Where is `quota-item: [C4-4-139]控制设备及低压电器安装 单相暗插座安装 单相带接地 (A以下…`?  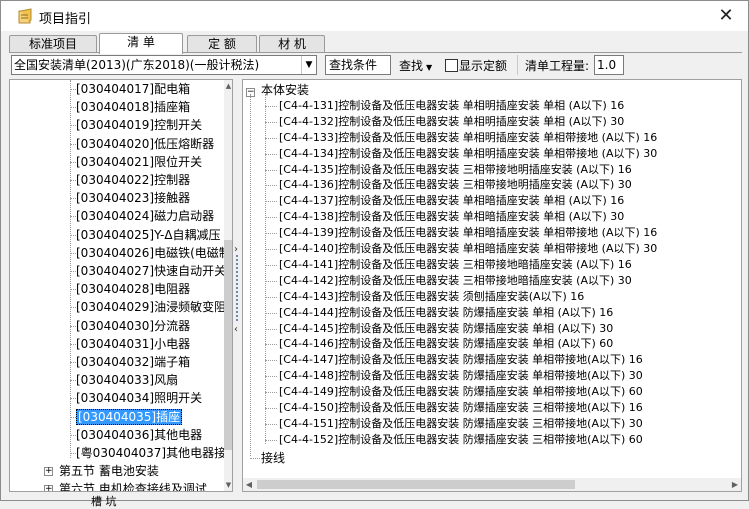 quota-item: [C4-4-139]控制设备及低压电器安装 单相暗插座安装 单相带接地 (A以下… is located at coordinates (468, 233).